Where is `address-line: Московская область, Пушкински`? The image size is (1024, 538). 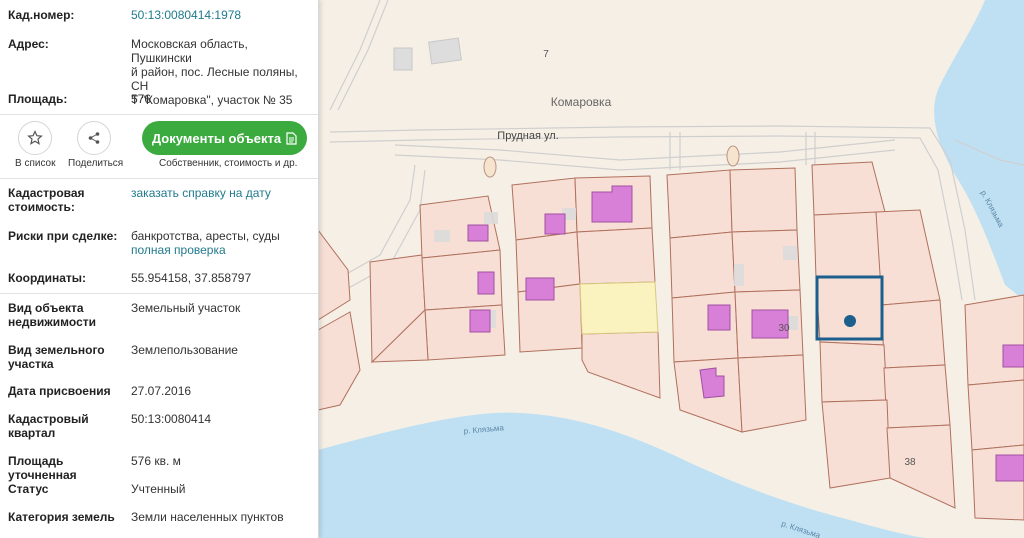 address-line: Московская область, Пушкински is located at coordinates (189, 51).